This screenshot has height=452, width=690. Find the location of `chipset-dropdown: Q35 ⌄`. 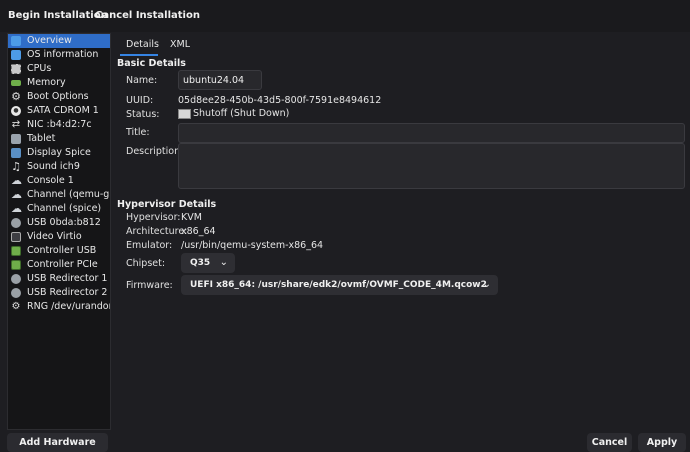

chipset-dropdown: Q35 ⌄ is located at coordinates (208, 263).